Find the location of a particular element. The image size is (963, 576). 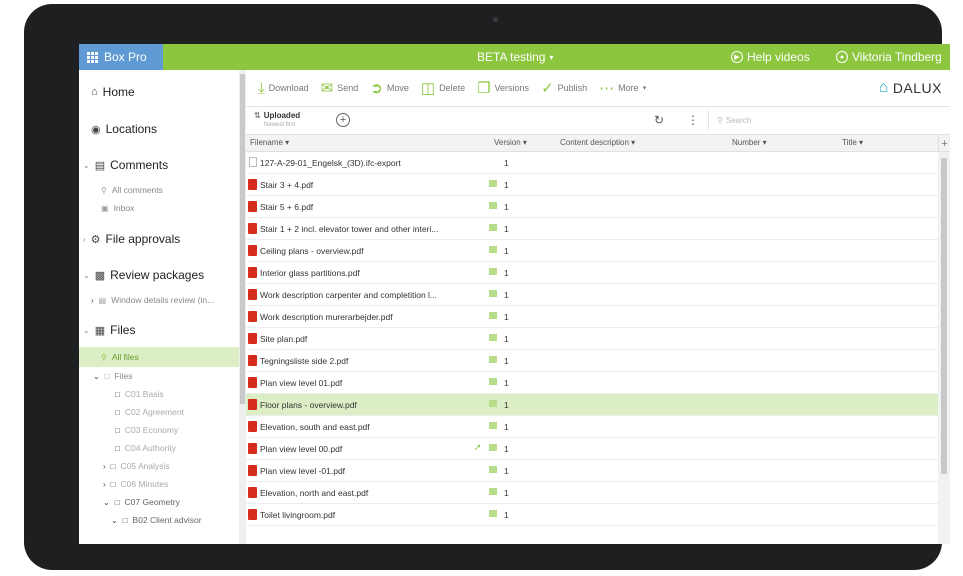

search-input: ⚲ Search is located at coordinates (829, 120).